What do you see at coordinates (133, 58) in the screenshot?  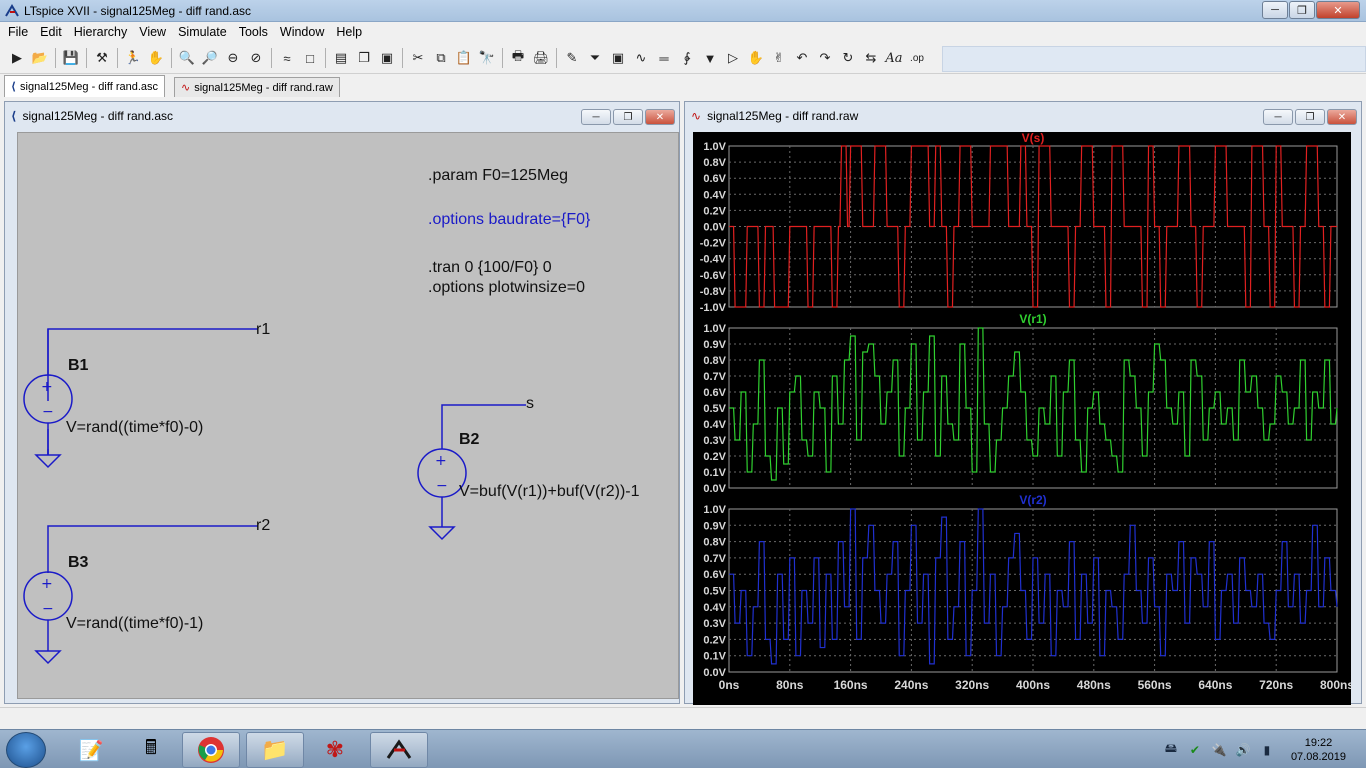 I see `run-simulation-icon: 🏃` at bounding box center [133, 58].